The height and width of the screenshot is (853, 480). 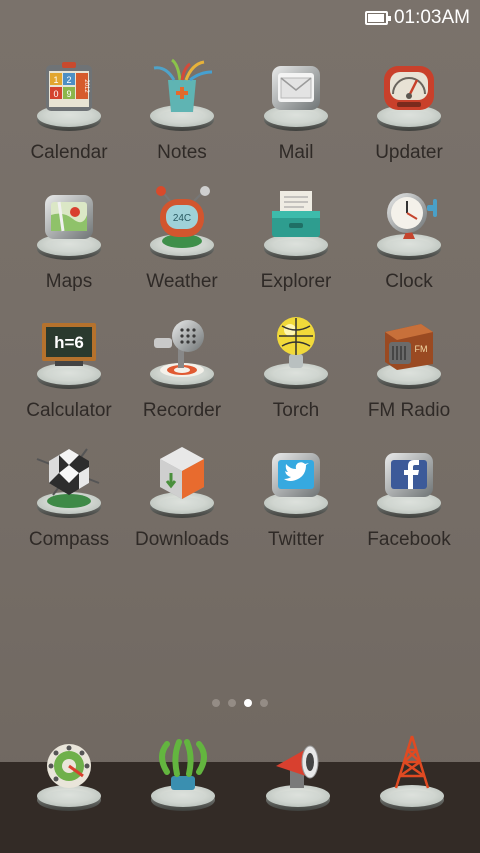 I want to click on app-label: Notes, so click(x=182, y=152).